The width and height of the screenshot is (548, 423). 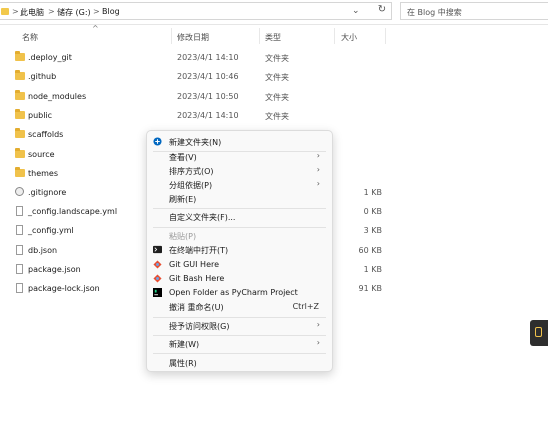 What do you see at coordinates (239, 279) in the screenshot?
I see `menu-item-git-bash: Git Bash Here` at bounding box center [239, 279].